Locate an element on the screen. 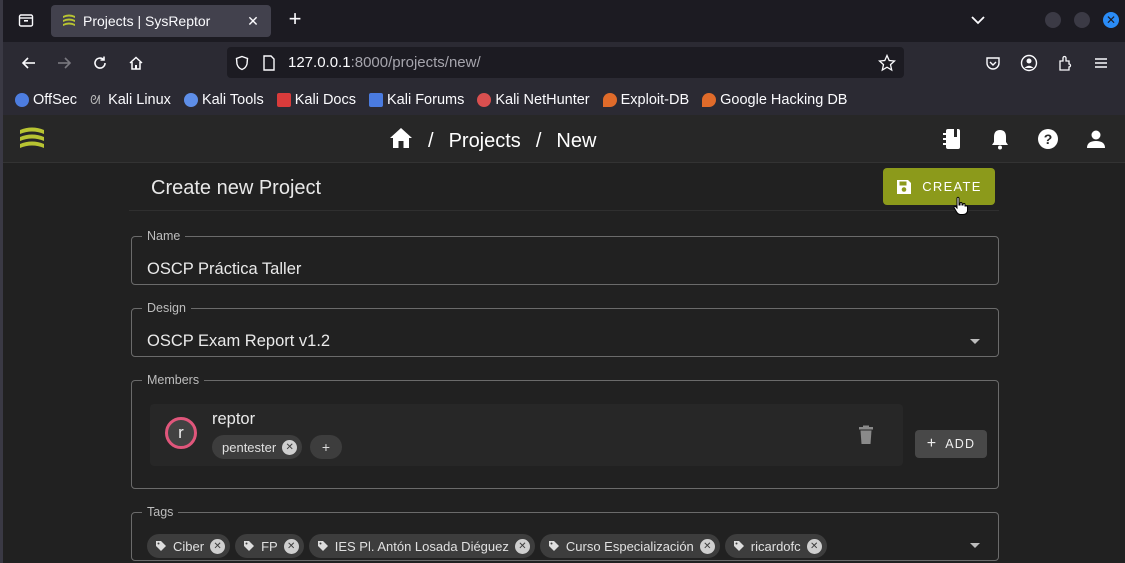  bookmark-label: Kali Forums is located at coordinates (425, 99).